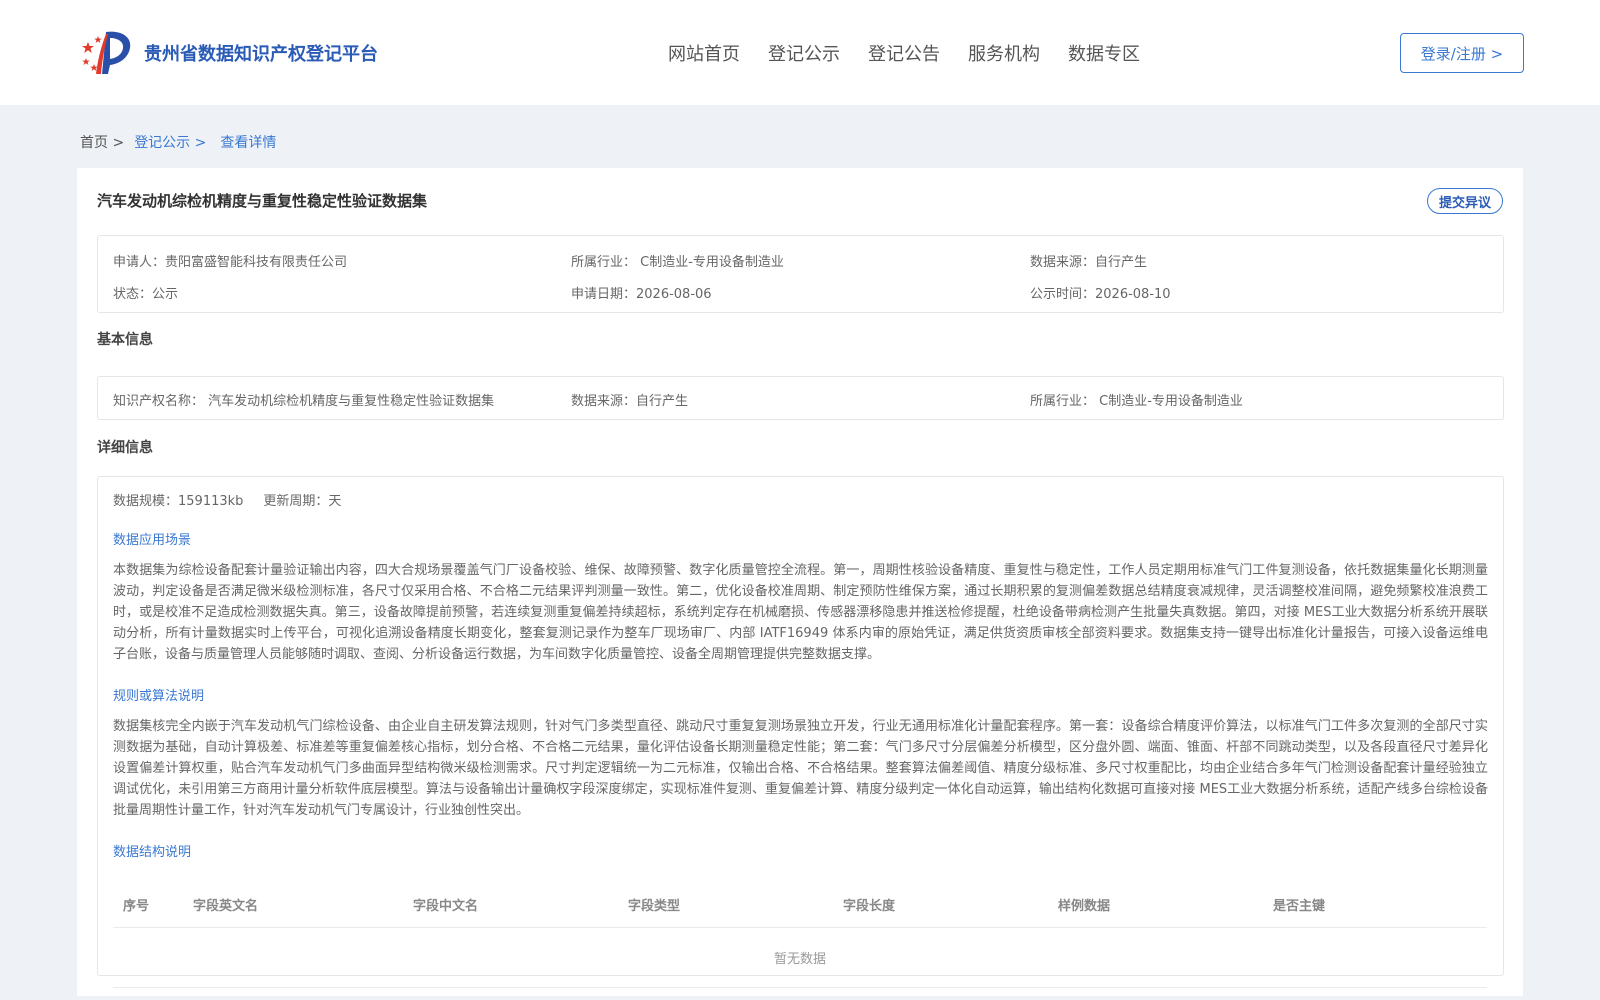 The height and width of the screenshot is (1000, 1600). I want to click on table-empty-state: 暂无数据, so click(800, 958).